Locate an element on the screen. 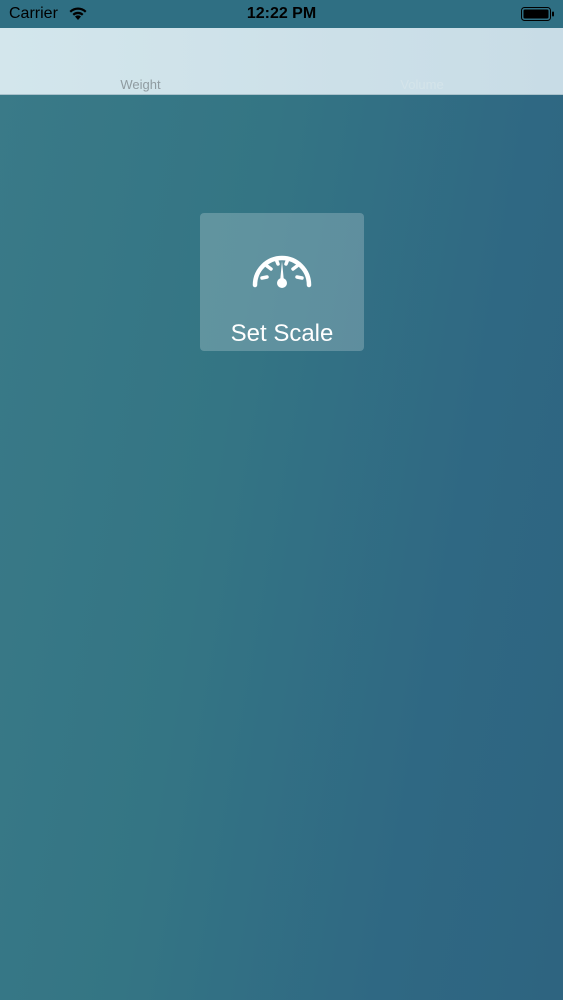 The width and height of the screenshot is (563, 1000). tab-volume: Volume is located at coordinates (422, 84).